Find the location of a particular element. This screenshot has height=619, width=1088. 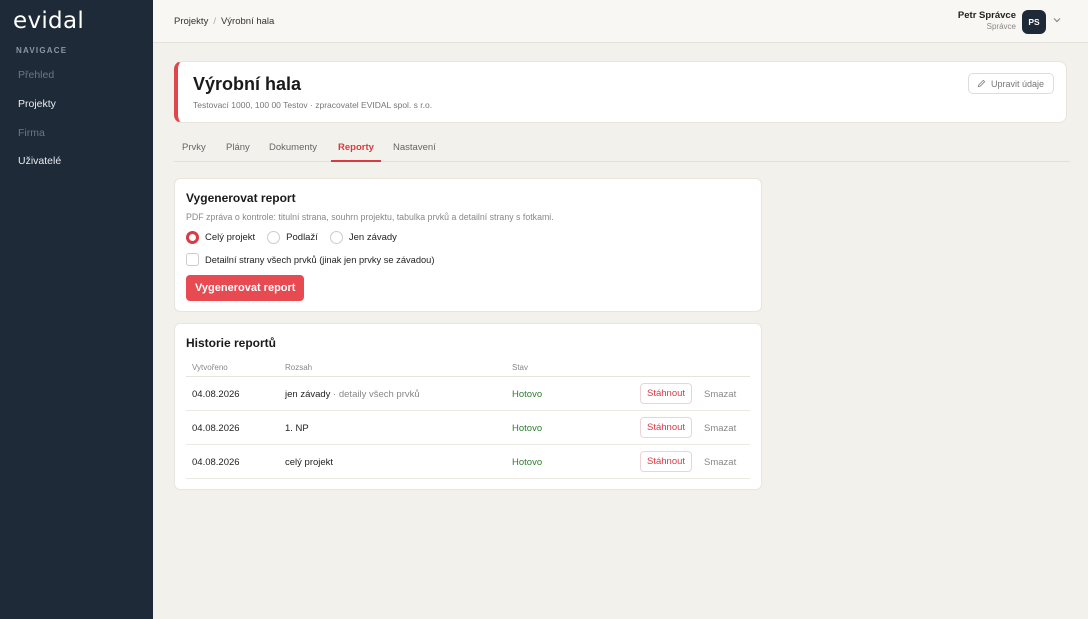

pencil-icon is located at coordinates (981, 83).